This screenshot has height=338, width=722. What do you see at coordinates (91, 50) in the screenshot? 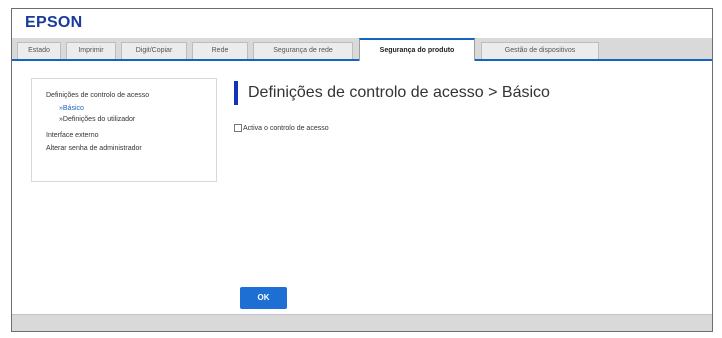
I see `tab-imprimir: Imprimir` at bounding box center [91, 50].